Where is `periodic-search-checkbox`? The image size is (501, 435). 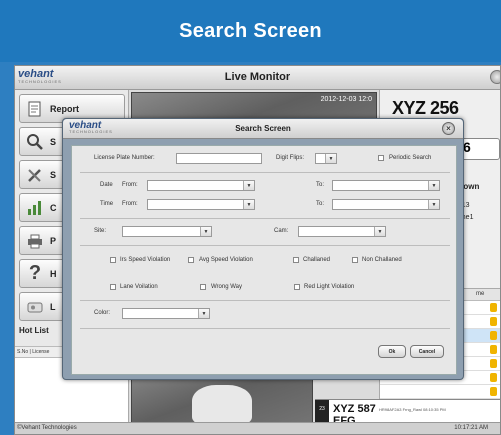
periodic-search-checkbox is located at coordinates (381, 158).